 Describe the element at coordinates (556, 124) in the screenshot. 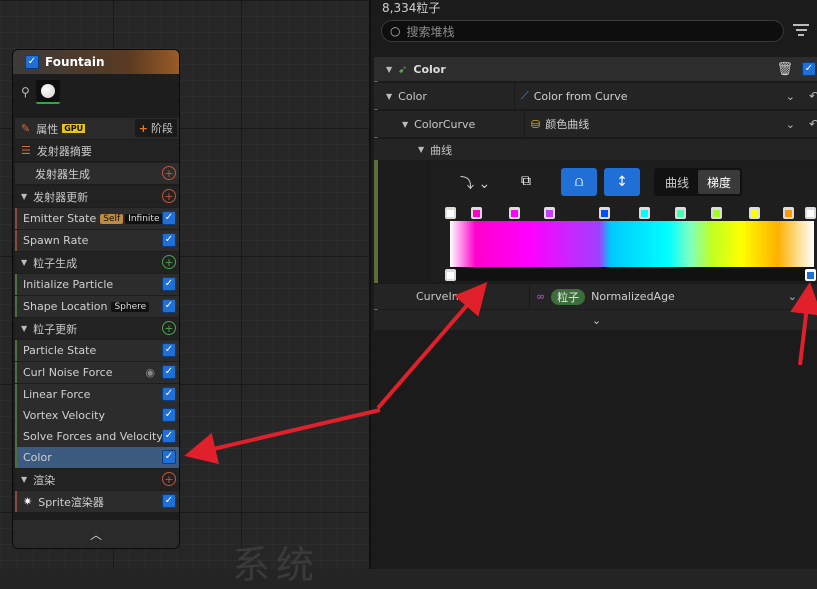

I see `colorcurve-dropdown: ⛁ 颜色曲线` at that location.